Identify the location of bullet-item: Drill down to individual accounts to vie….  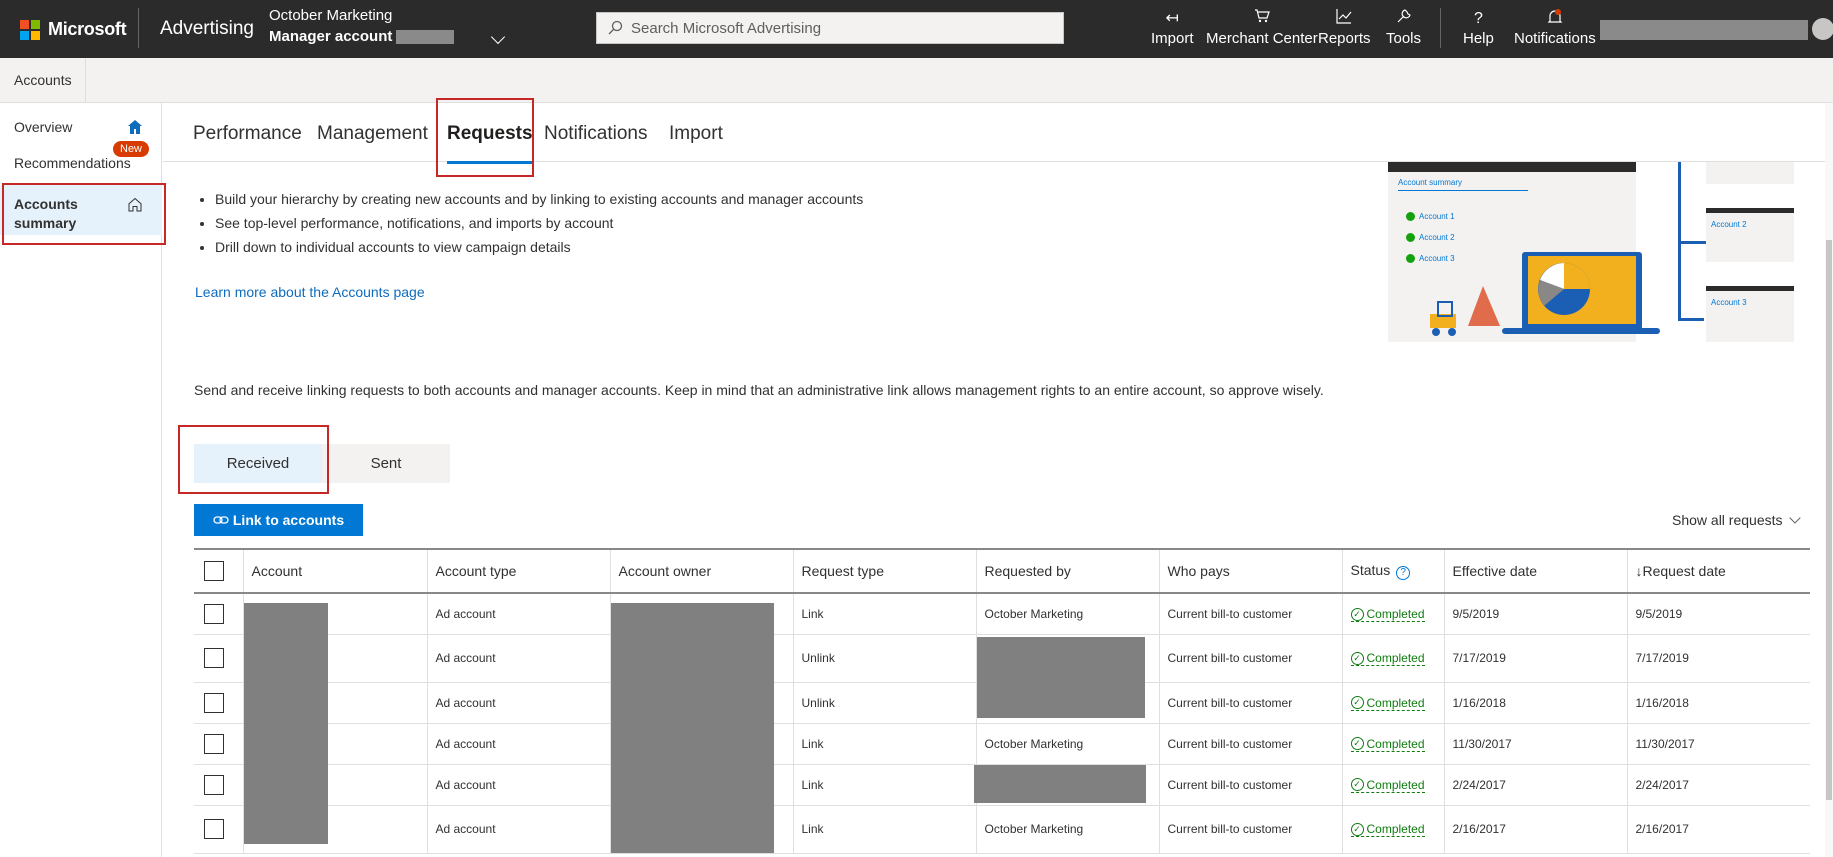
(539, 247).